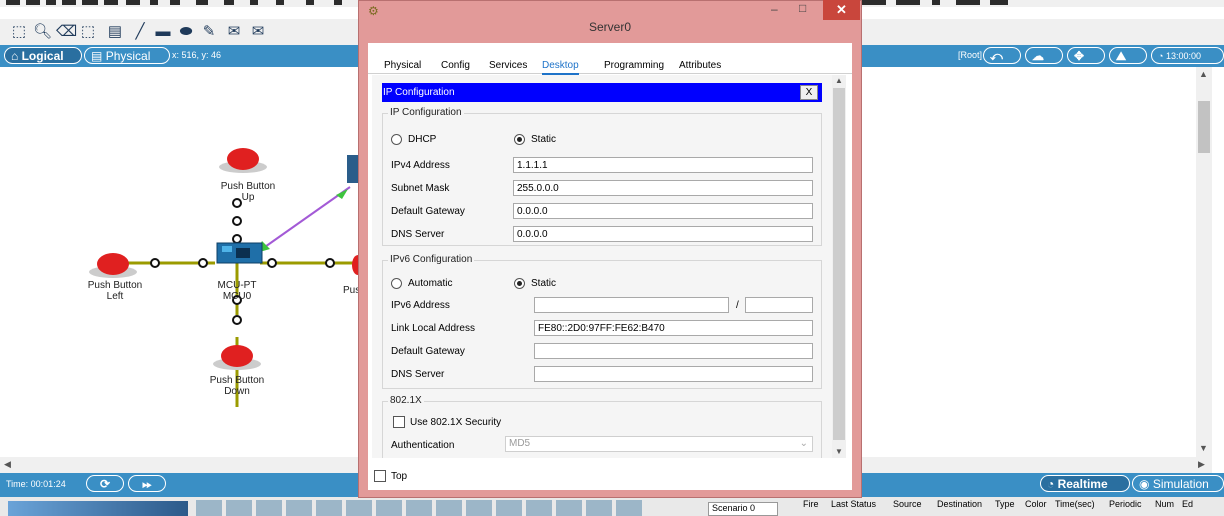 This screenshot has height=516, width=1224. What do you see at coordinates (1079, 56) in the screenshot?
I see `move-icon: ✥` at bounding box center [1079, 56].